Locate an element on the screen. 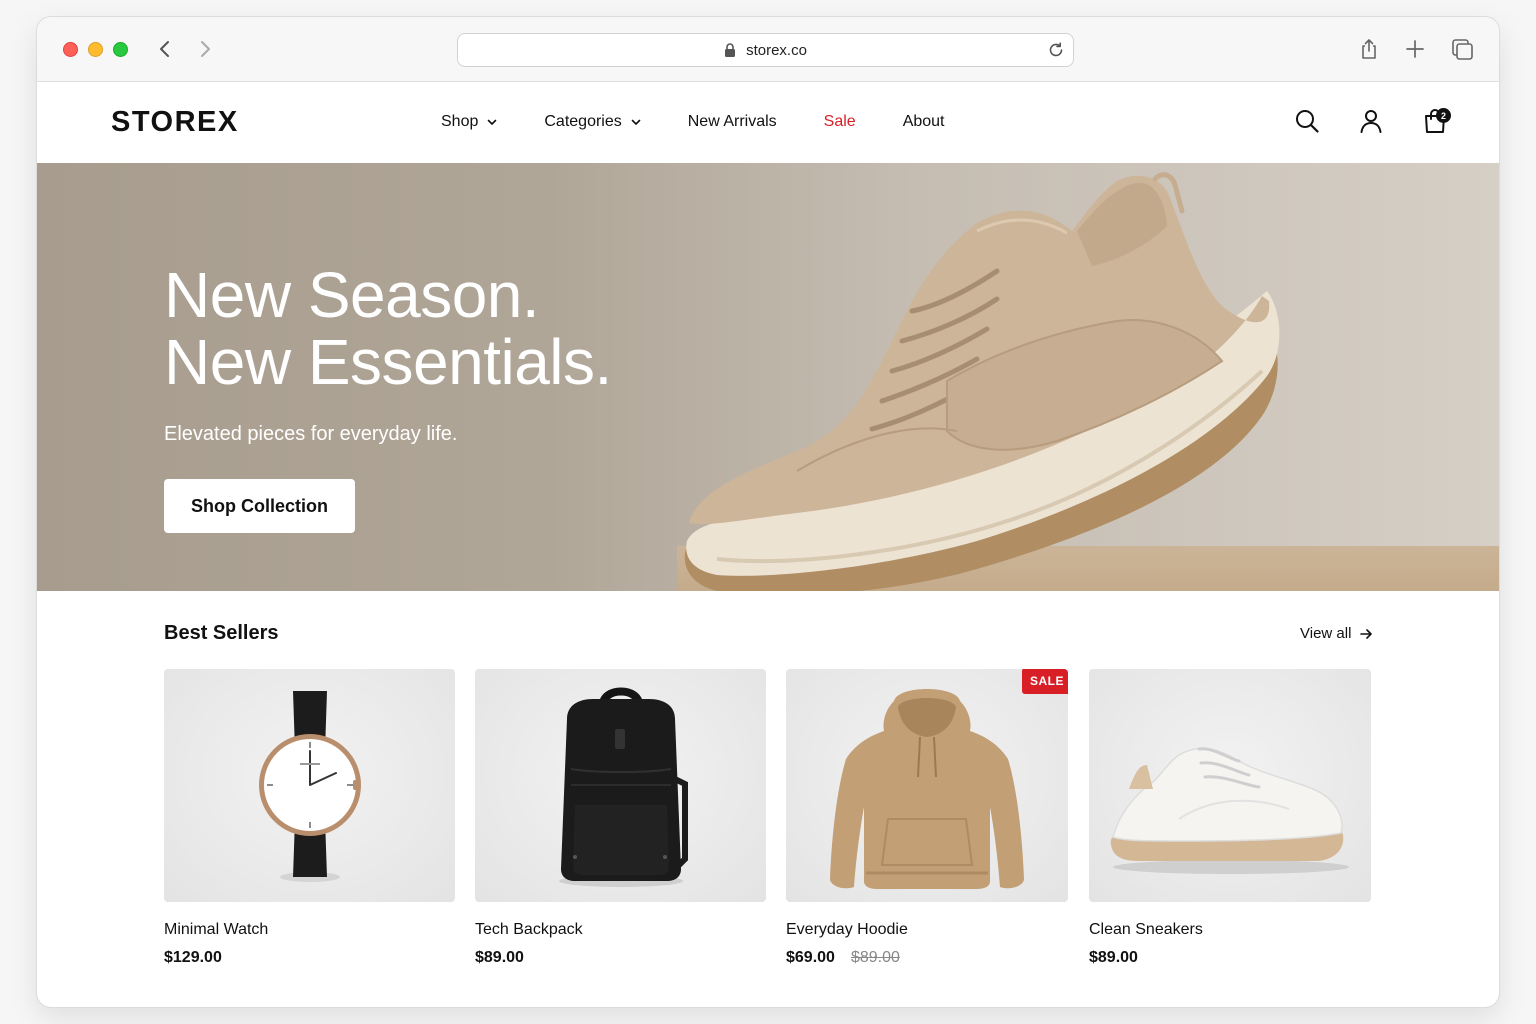 This screenshot has height=1024, width=1536. hero-title-line-1: New Season. is located at coordinates (352, 295).